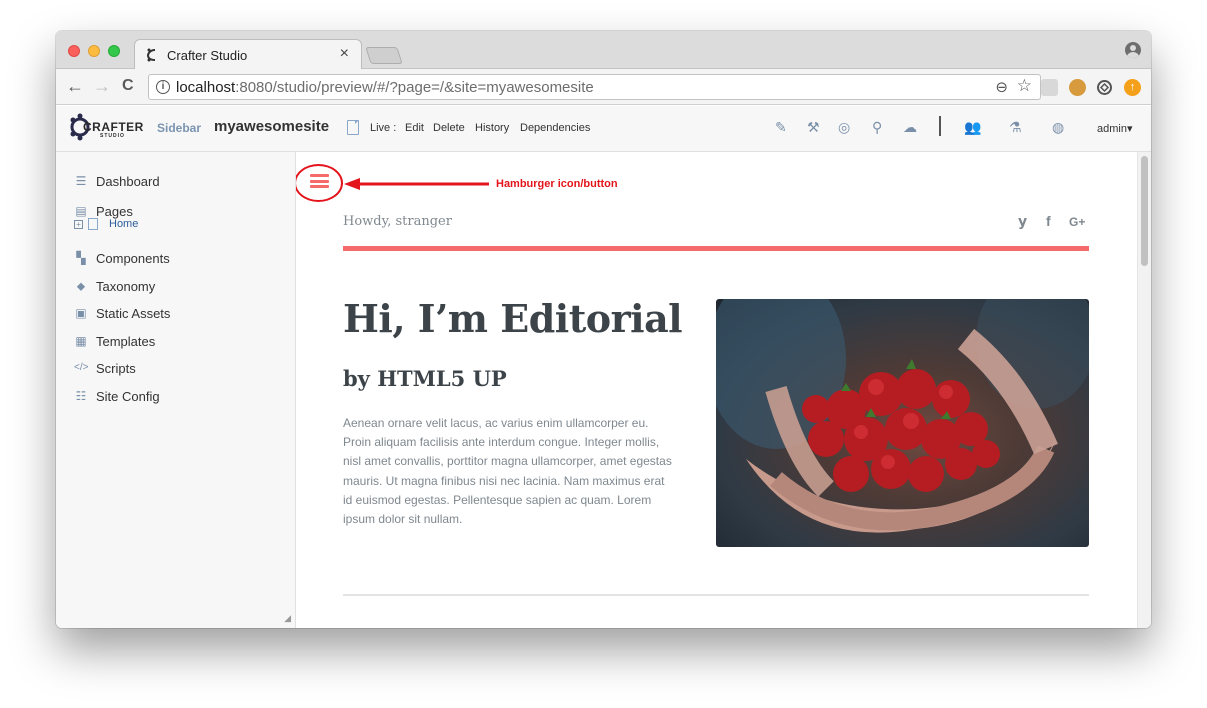  What do you see at coordinates (383, 128) in the screenshot?
I see `live-status-label: Live :` at bounding box center [383, 128].